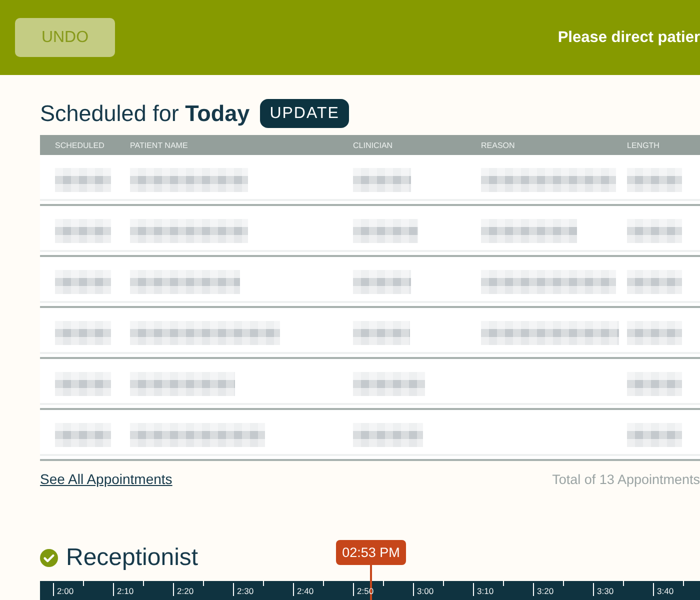  What do you see at coordinates (79, 145) in the screenshot?
I see `column-header: SCHEDULED` at bounding box center [79, 145].